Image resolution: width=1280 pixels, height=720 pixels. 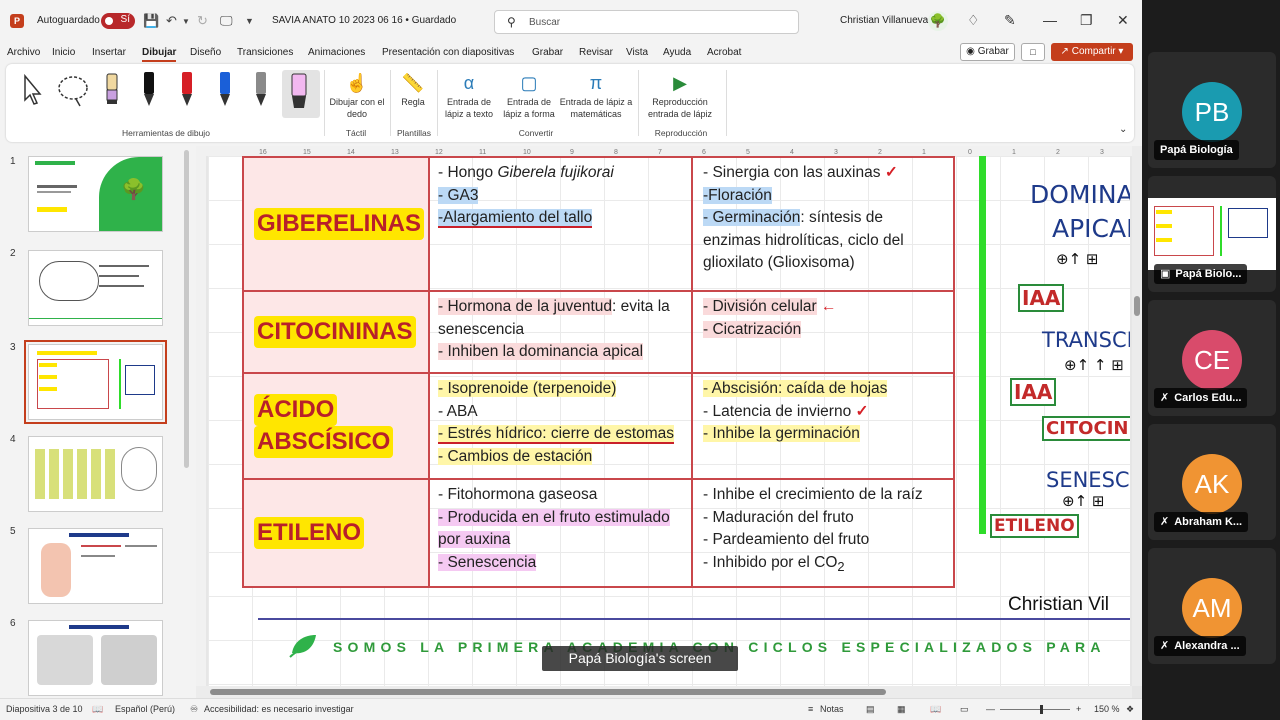 What do you see at coordinates (151, 21) in the screenshot?
I see `save-icon: 💾` at bounding box center [151, 21].